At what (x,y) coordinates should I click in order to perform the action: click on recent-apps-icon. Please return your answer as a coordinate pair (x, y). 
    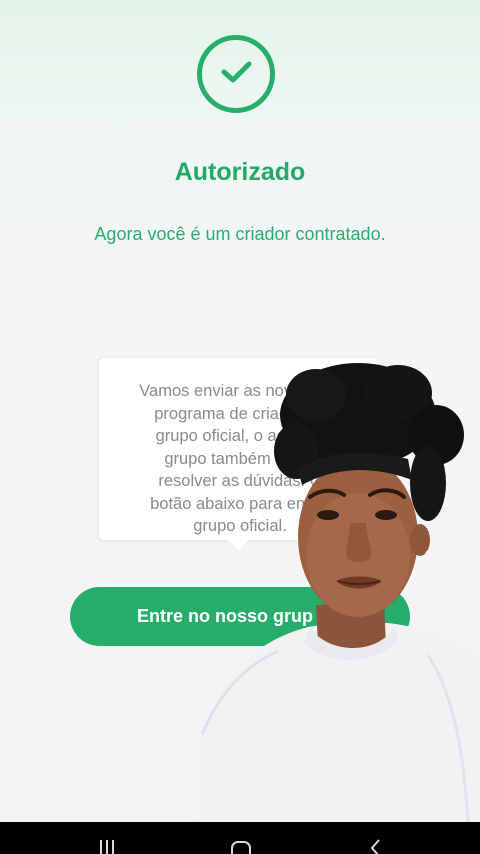
    Looking at the image, I should click on (107, 843).